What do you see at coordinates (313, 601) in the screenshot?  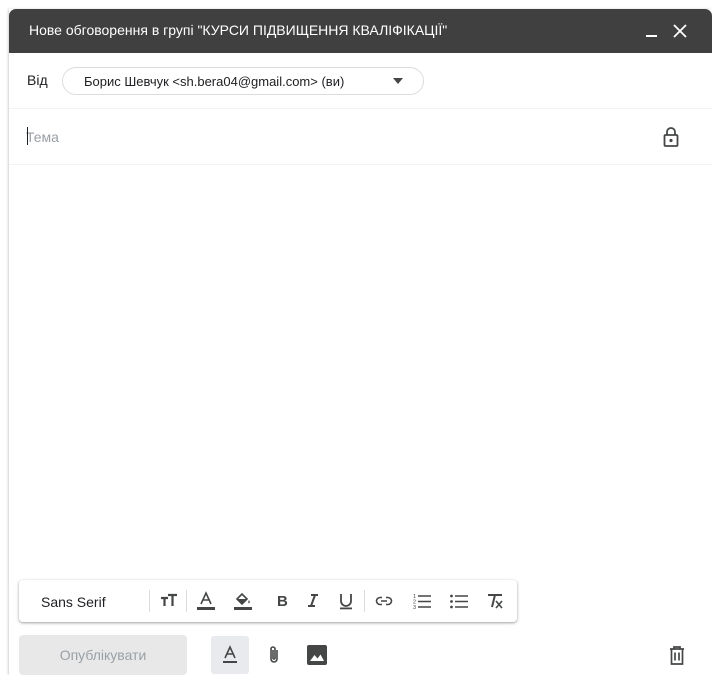 I see `italic-icon` at bounding box center [313, 601].